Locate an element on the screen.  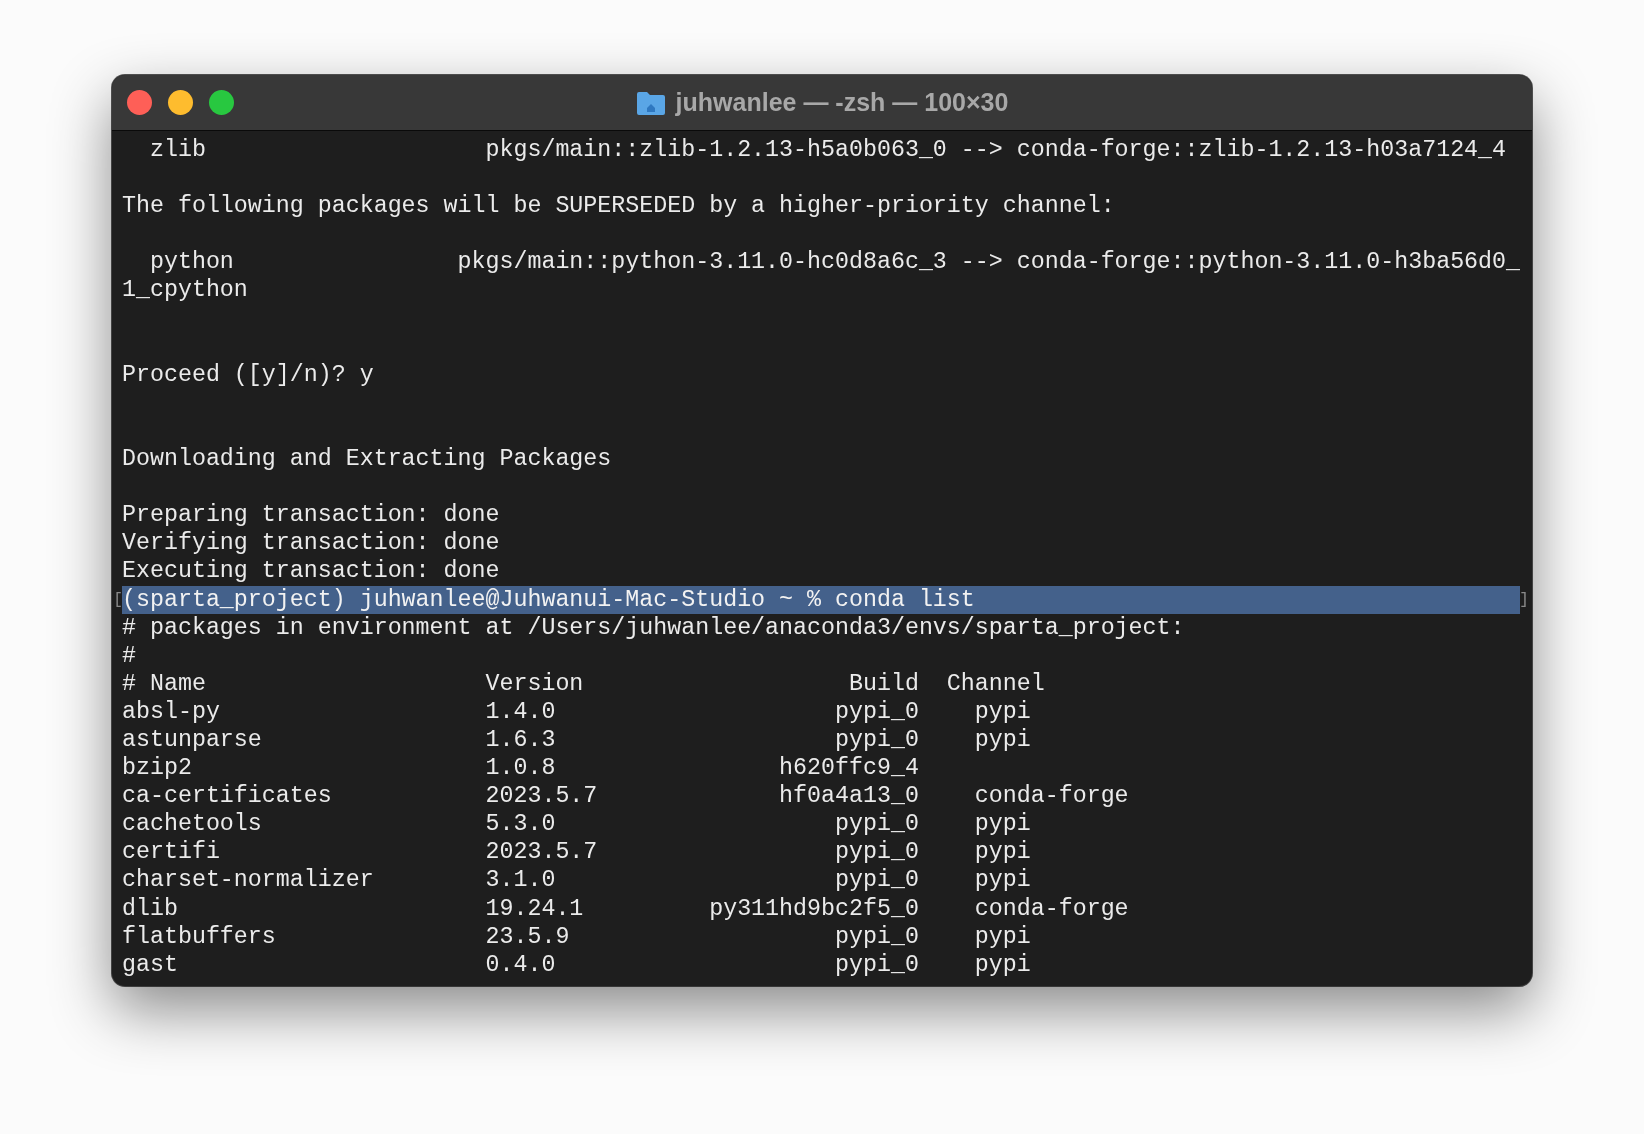
package-row: cachetools 5.3.0 pypi_0 pypi is located at coordinates (576, 824).